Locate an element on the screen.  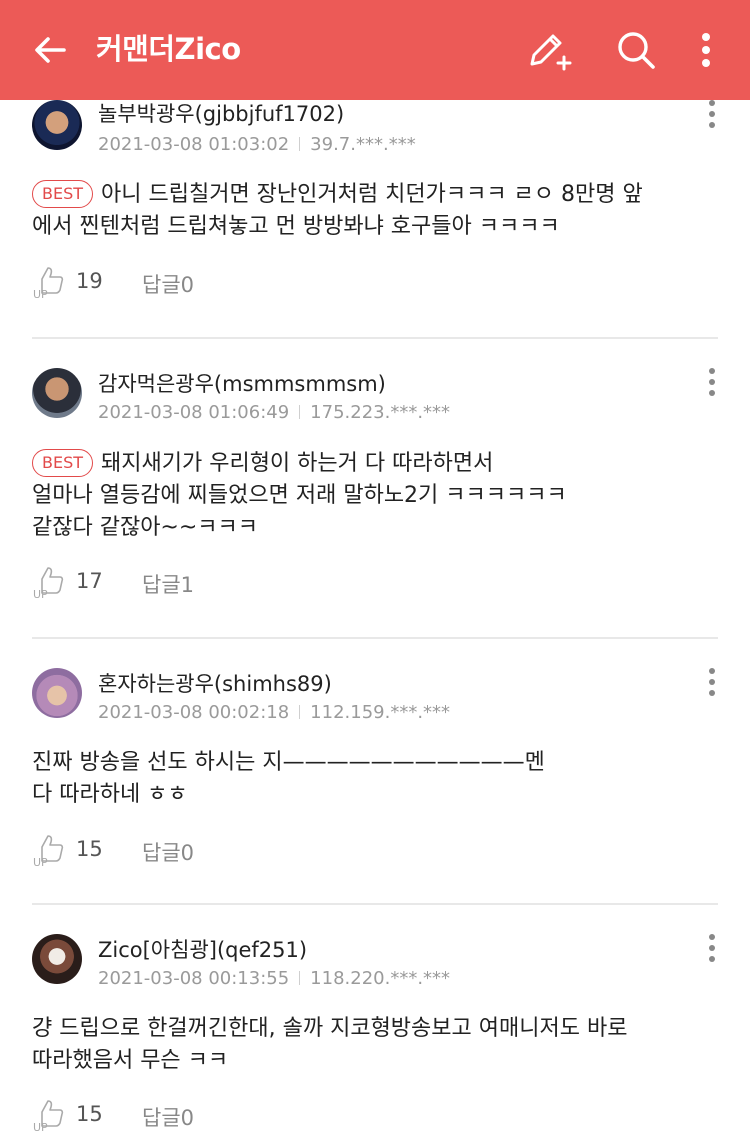
comment-actions: UP 19 답글0 is located at coordinates (182, 283).